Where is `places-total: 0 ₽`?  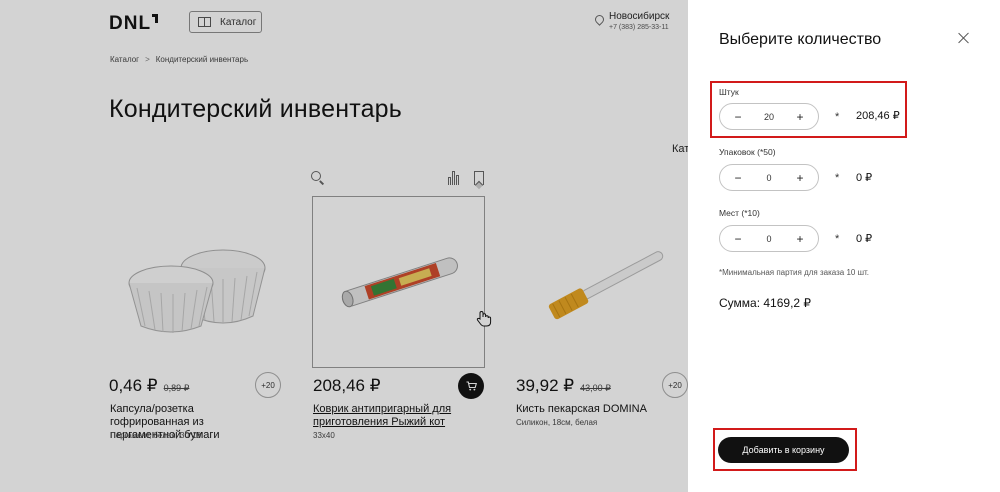
places-total: 0 ₽ is located at coordinates (864, 239).